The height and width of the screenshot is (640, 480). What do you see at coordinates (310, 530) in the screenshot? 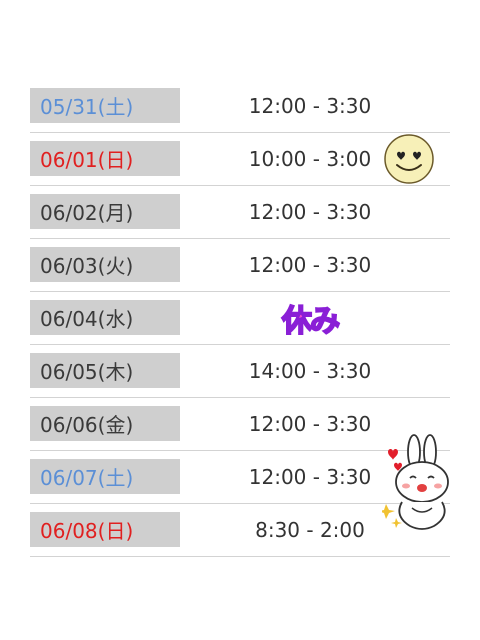
I see `time-range: 8:30 - 2:00` at bounding box center [310, 530].